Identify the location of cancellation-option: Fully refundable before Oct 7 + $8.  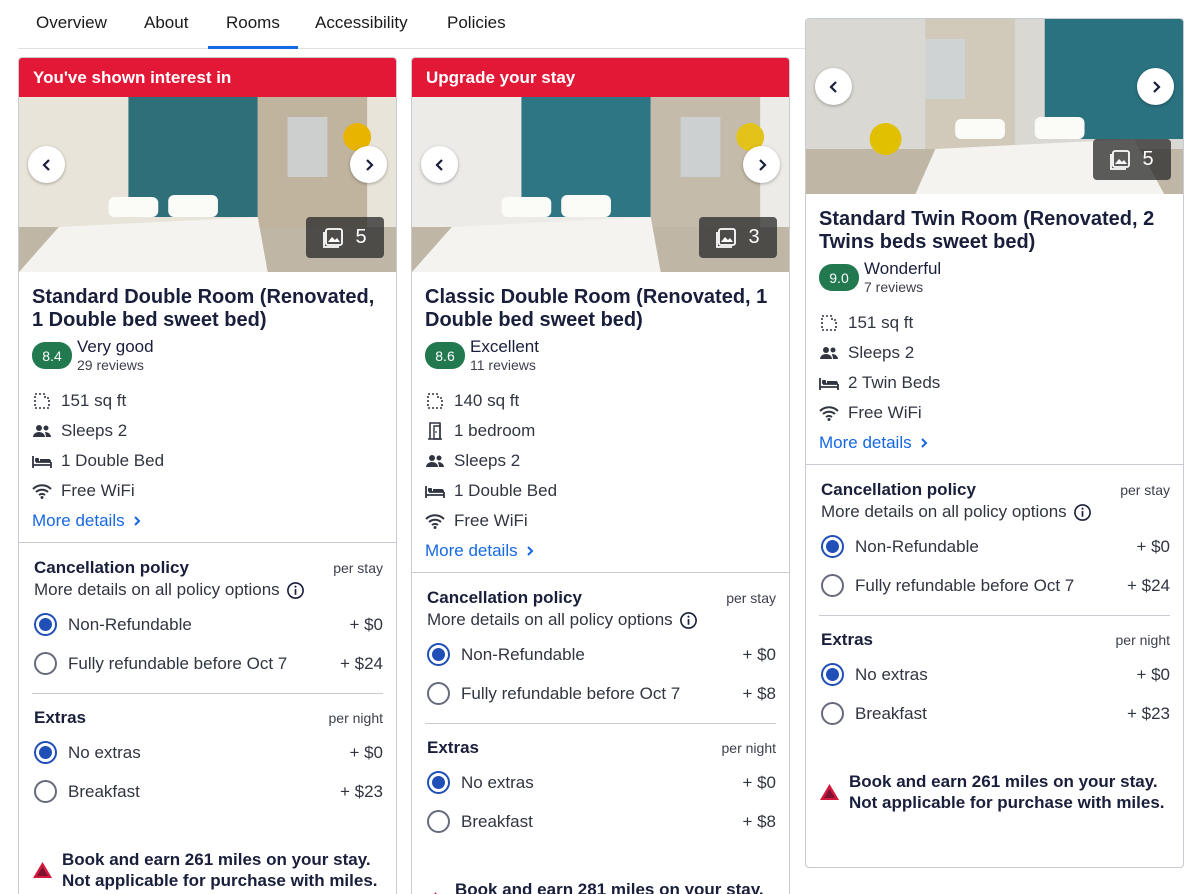
(601, 693).